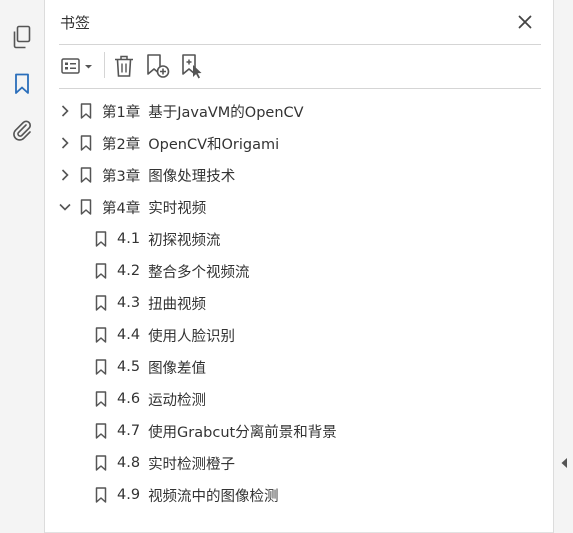  Describe the element at coordinates (65, 207) in the screenshot. I see `chevron-down-icon` at that location.